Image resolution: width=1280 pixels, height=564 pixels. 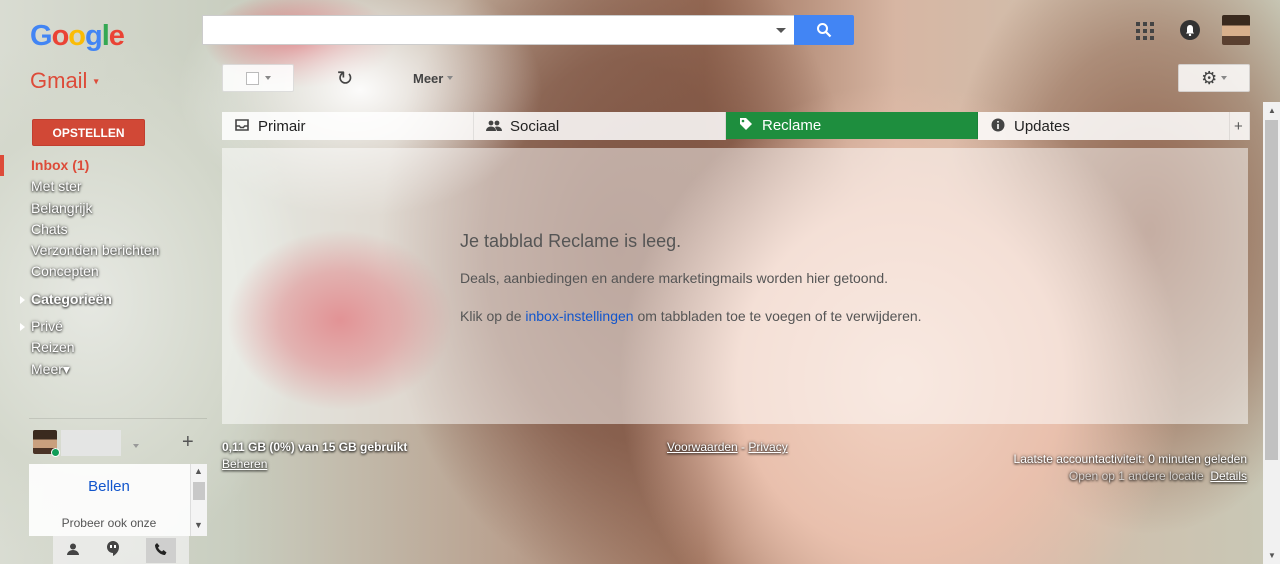 I want to click on nav-item-important: Belangrijk, so click(x=105, y=208).